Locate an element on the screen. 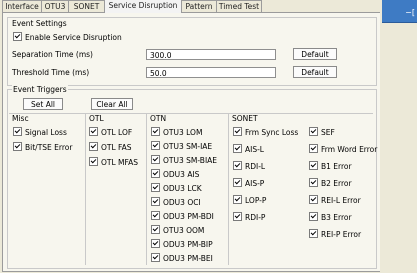 This screenshot has width=417, height=273. event-triggers-heading: Event Triggers is located at coordinates (40, 89).